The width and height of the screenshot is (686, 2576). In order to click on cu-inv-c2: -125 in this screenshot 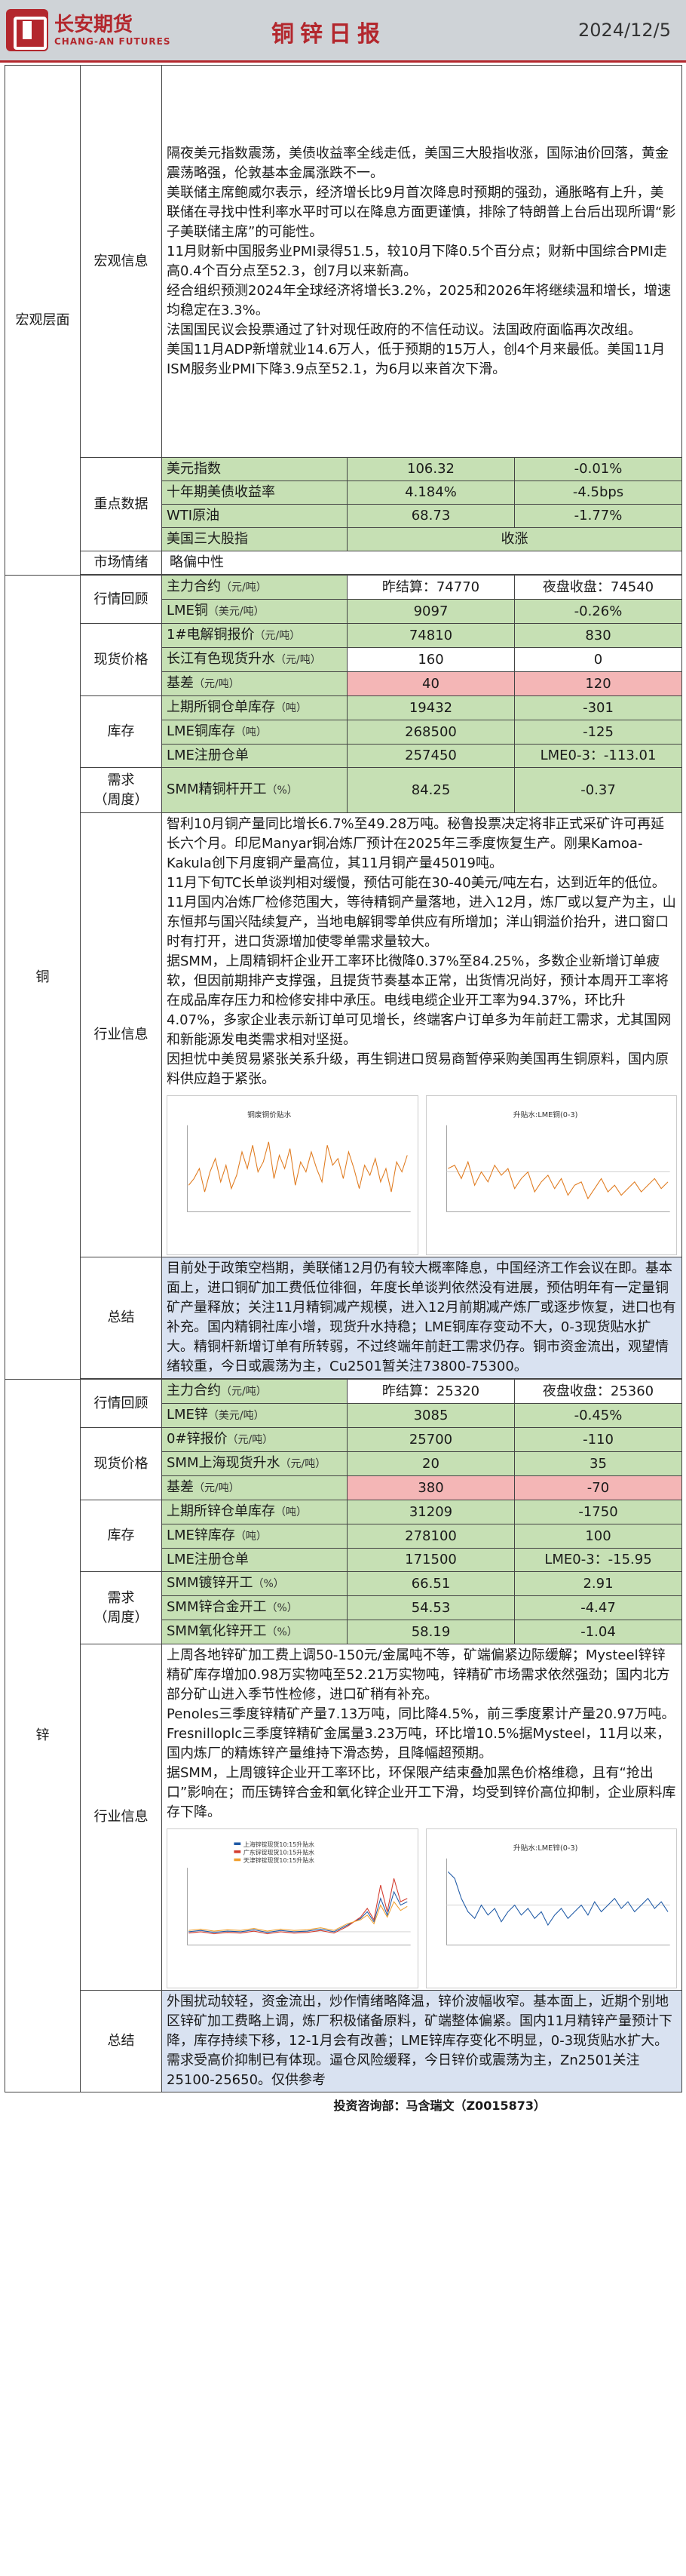, I will do `click(598, 732)`.